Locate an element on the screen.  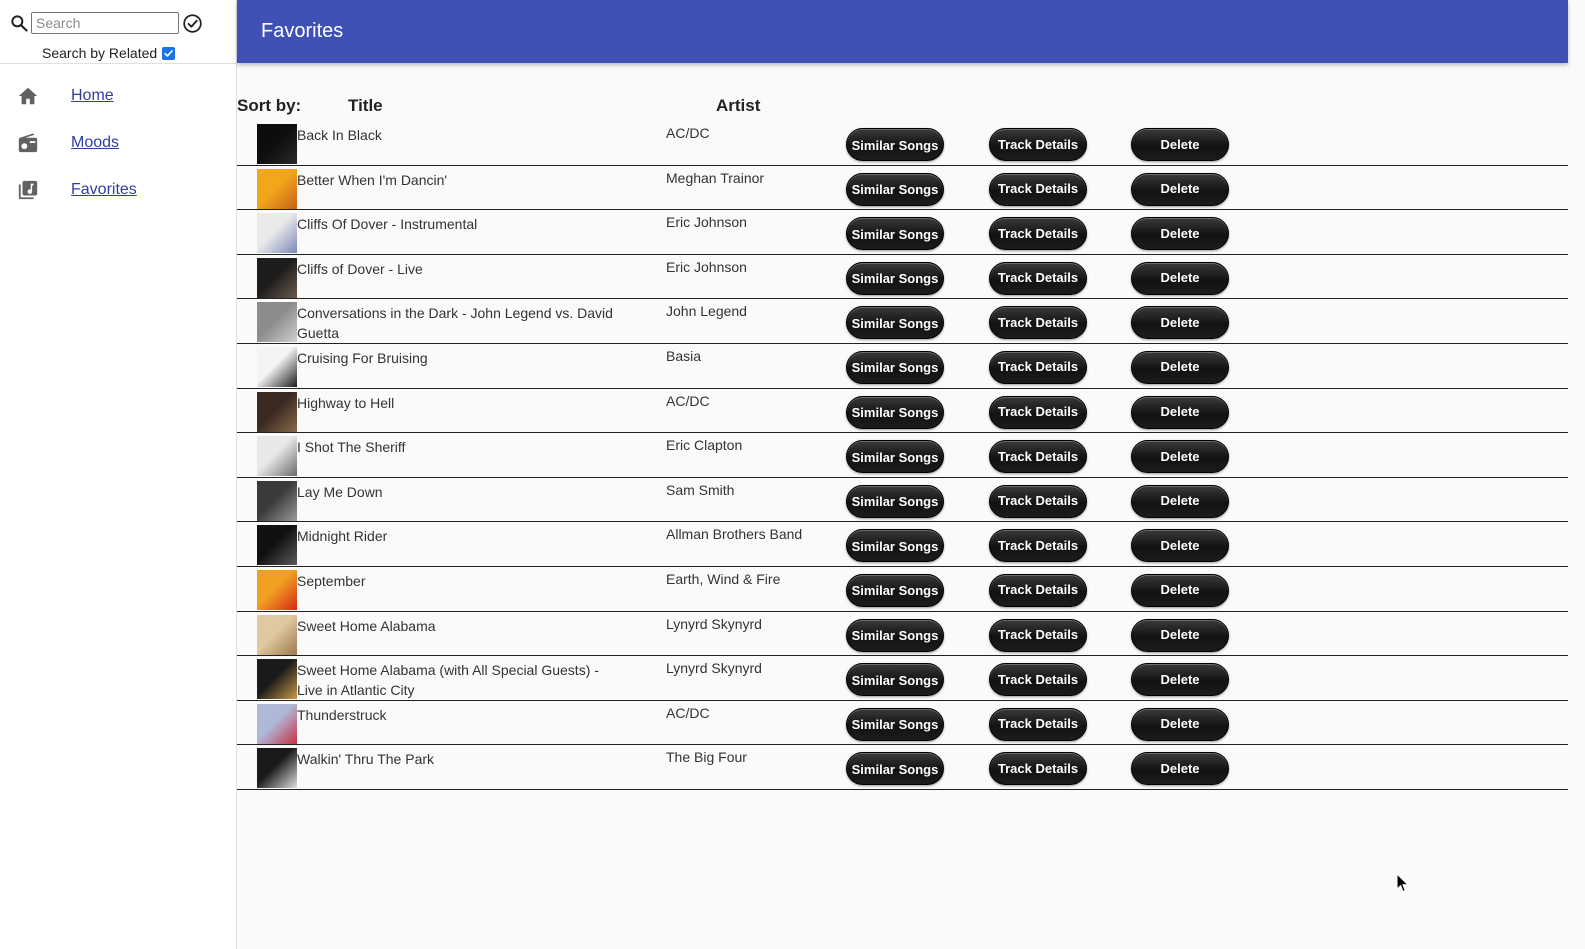
search-input is located at coordinates (105, 23).